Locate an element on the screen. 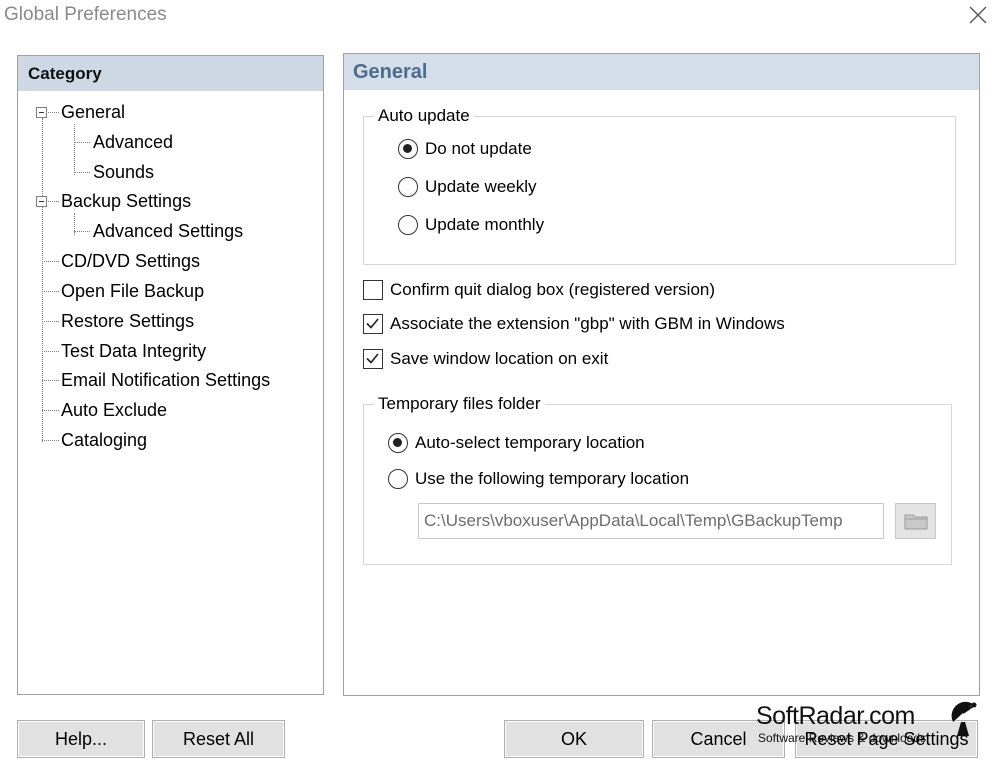 The image size is (1005, 769). tree-item-auto-exclude: Auto Exclude is located at coordinates (114, 410).